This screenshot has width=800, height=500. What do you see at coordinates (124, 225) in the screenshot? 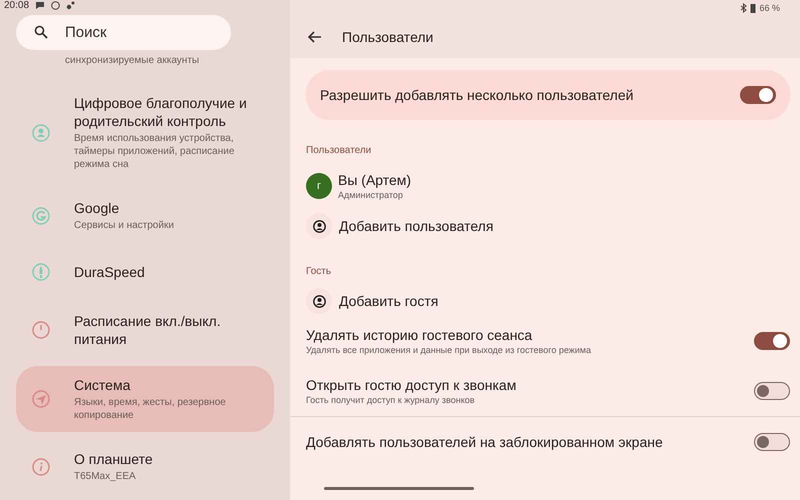
I see `item-subtitle: Сервисы и настройки` at bounding box center [124, 225].